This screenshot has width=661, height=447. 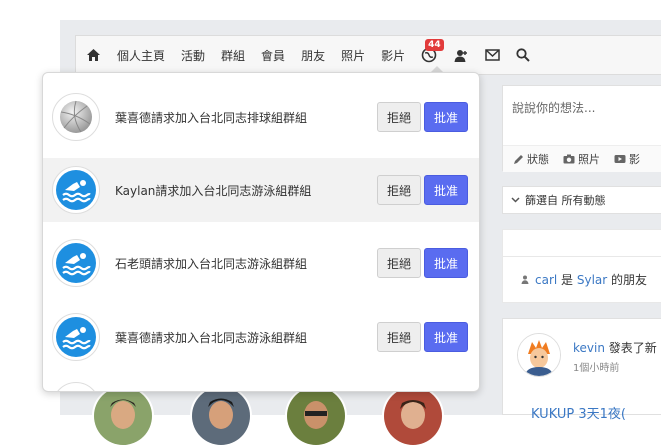 What do you see at coordinates (581, 243) in the screenshot?
I see `activity-separator` at bounding box center [581, 243].